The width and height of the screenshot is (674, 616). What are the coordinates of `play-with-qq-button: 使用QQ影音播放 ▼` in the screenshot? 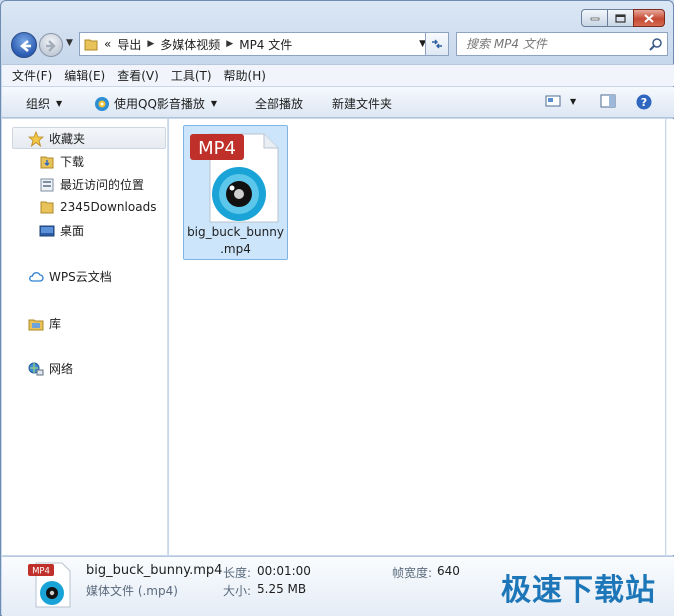 It's located at (155, 103).